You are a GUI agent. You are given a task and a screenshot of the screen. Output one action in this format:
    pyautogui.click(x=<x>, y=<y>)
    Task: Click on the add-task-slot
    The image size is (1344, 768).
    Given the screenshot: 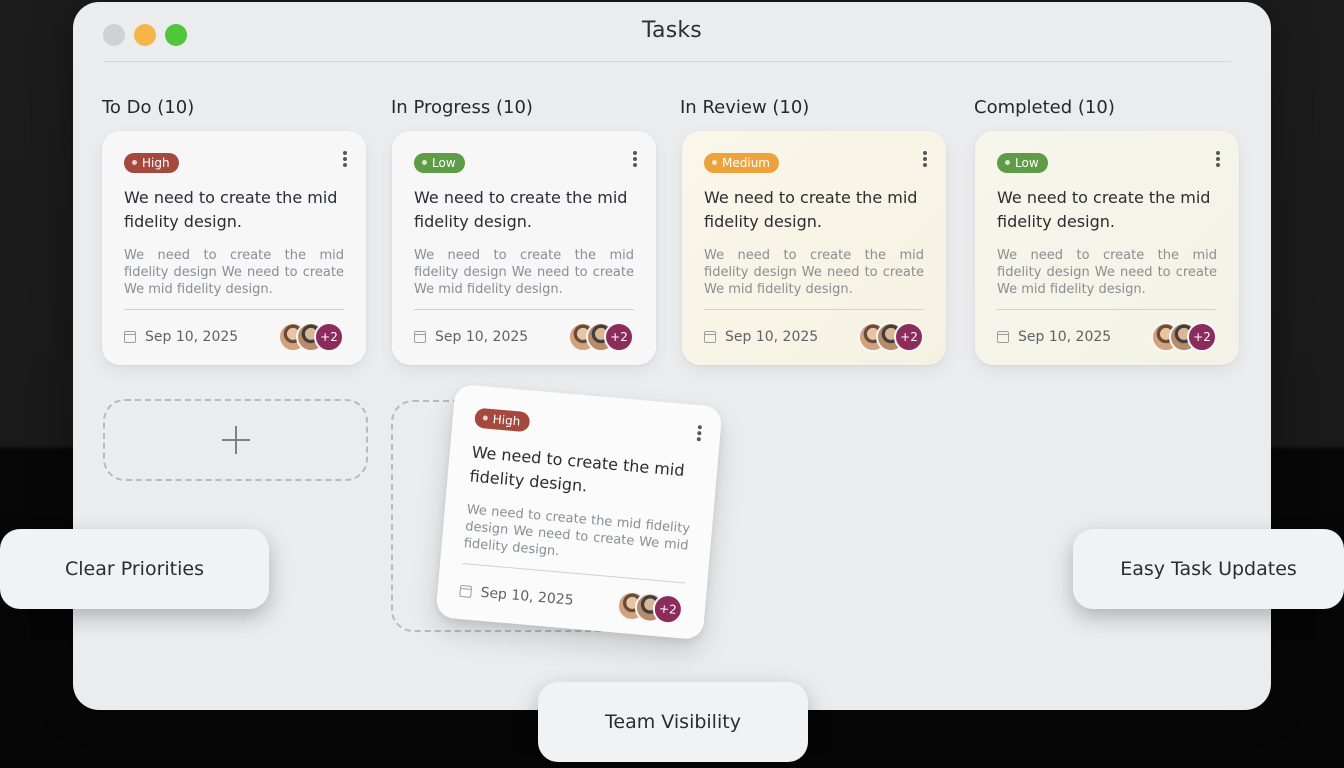 What is the action you would take?
    pyautogui.click(x=235, y=440)
    